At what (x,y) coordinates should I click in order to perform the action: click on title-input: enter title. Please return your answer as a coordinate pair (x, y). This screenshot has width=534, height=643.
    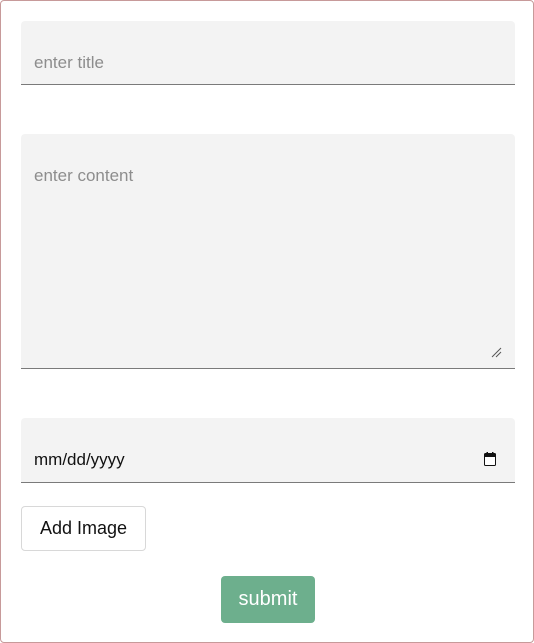
    Looking at the image, I should click on (268, 53).